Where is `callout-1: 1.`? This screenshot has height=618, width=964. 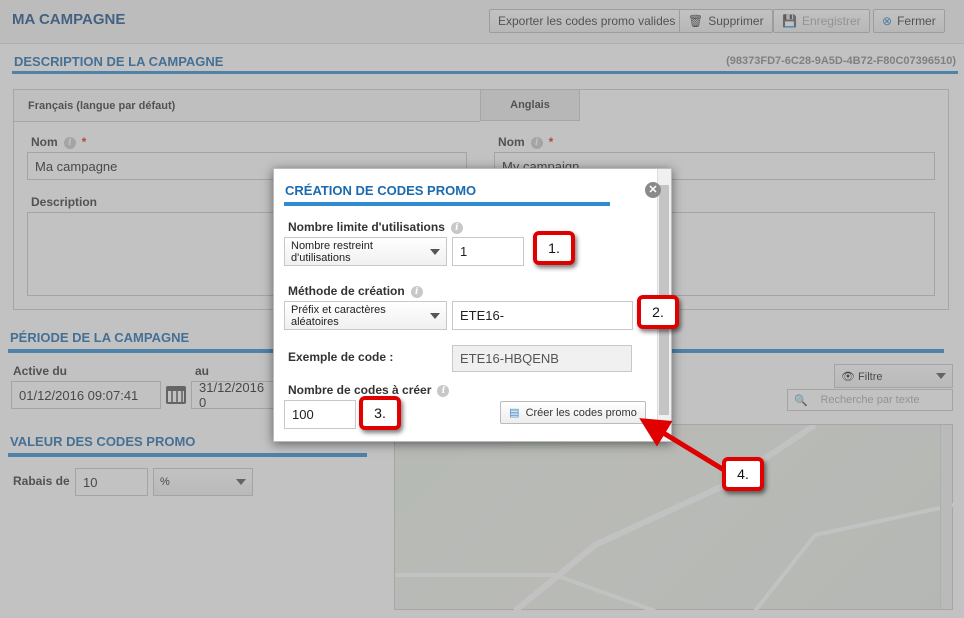 callout-1: 1. is located at coordinates (554, 248).